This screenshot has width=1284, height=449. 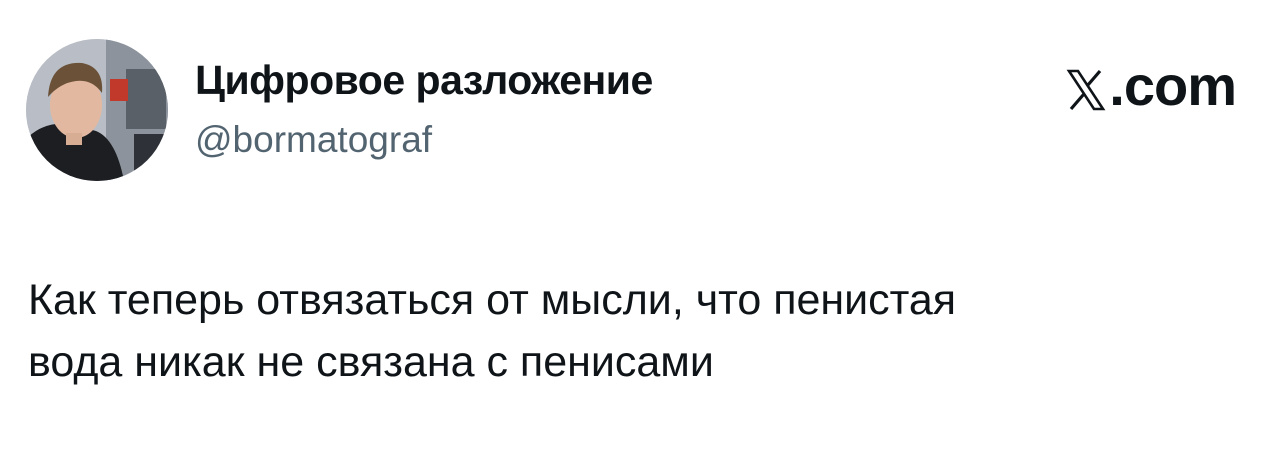 What do you see at coordinates (424, 80) in the screenshot?
I see `author-display-name: Цифровое разложение` at bounding box center [424, 80].